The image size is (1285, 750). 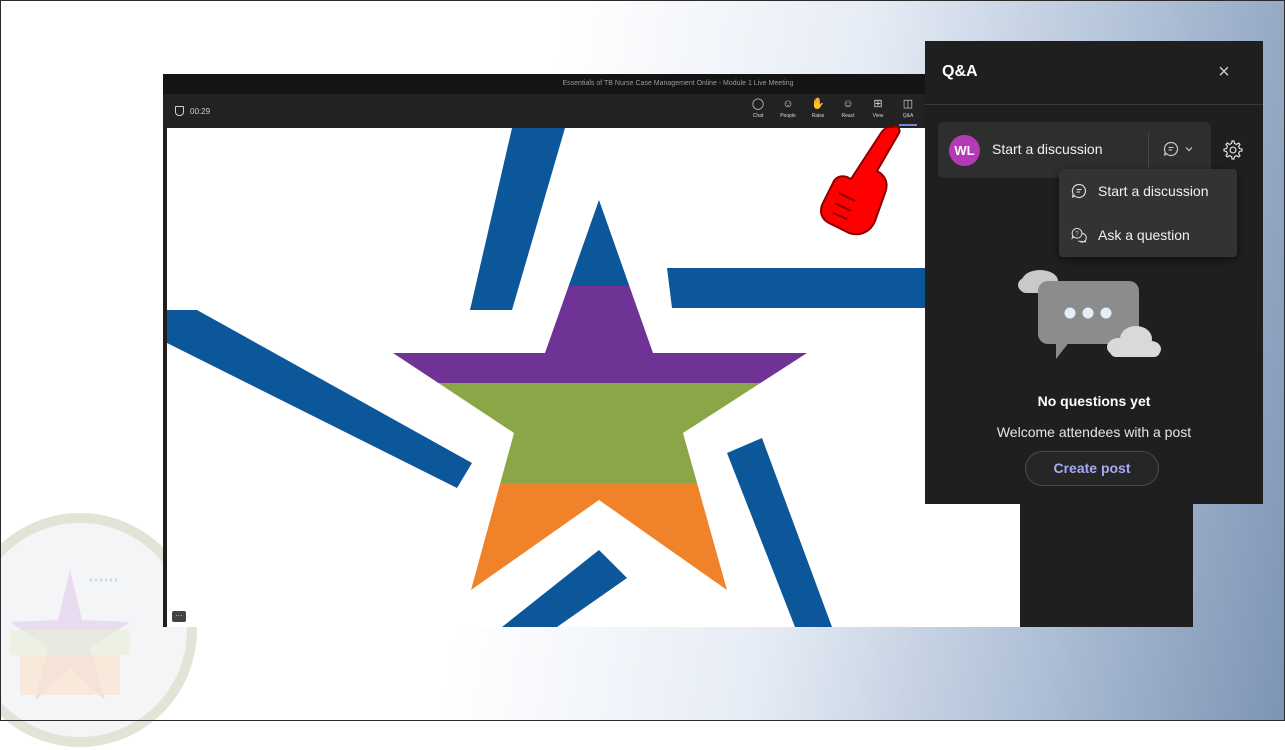 I want to click on logo-swoosh-bottom-right, so click(x=779, y=532).